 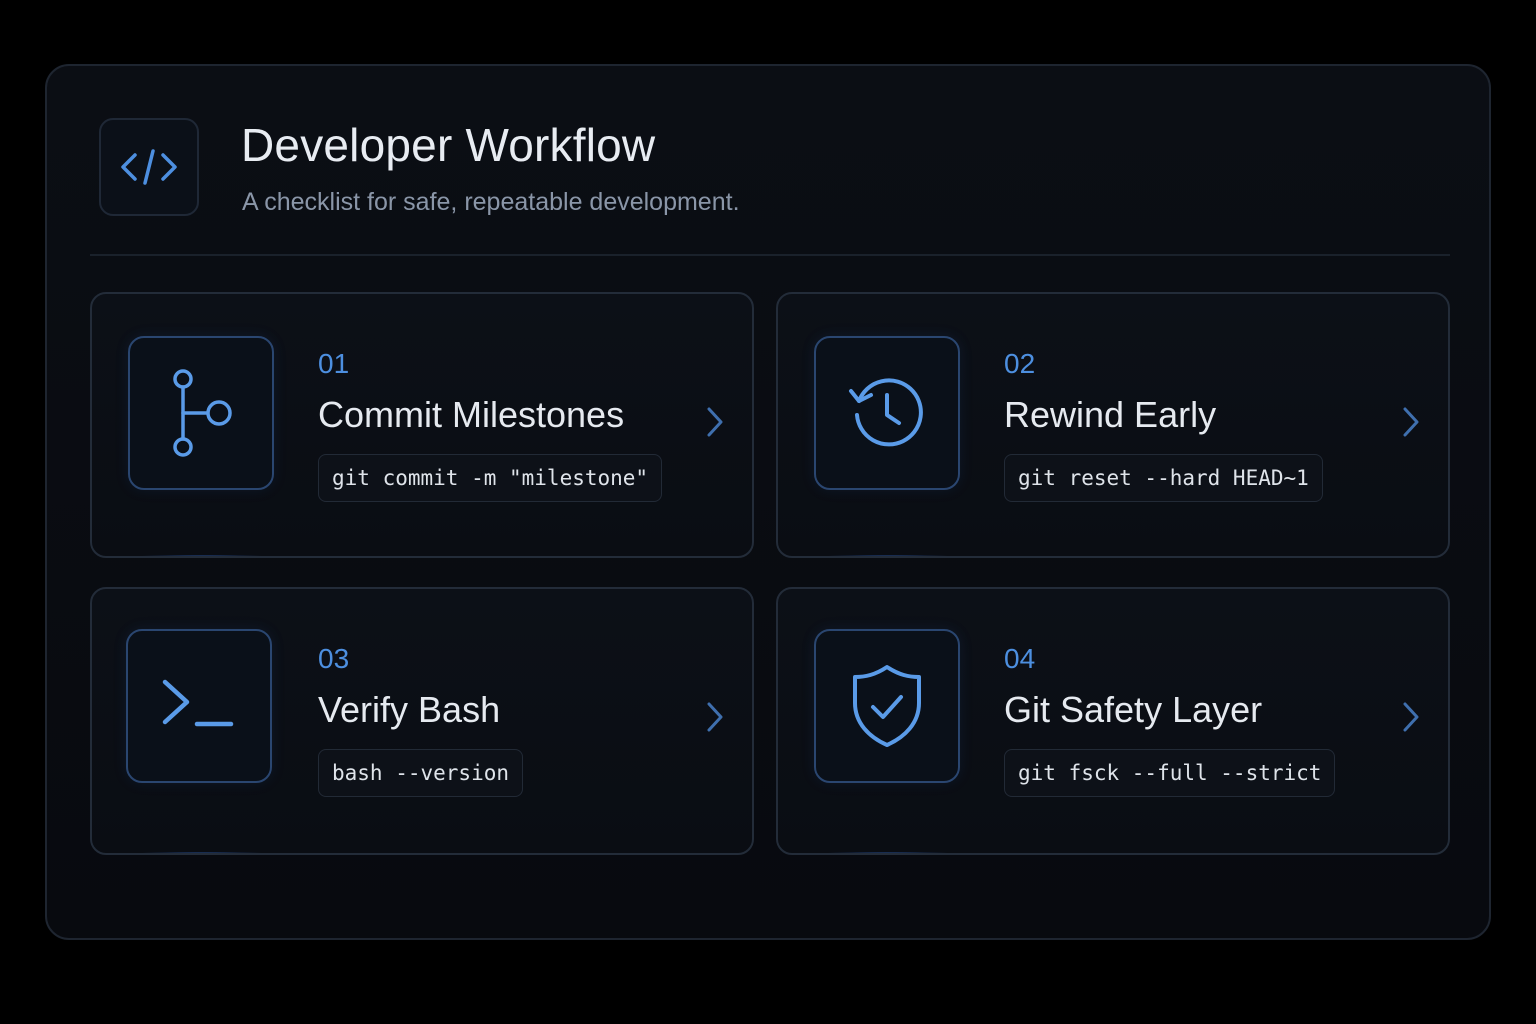 I want to click on card-number: 03, so click(x=334, y=658).